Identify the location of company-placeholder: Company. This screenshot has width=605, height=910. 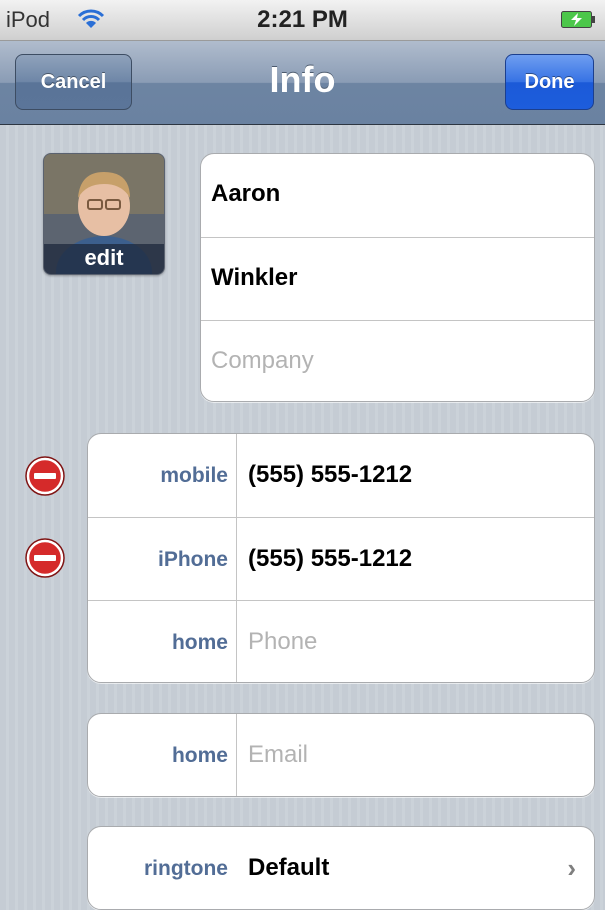
(262, 360).